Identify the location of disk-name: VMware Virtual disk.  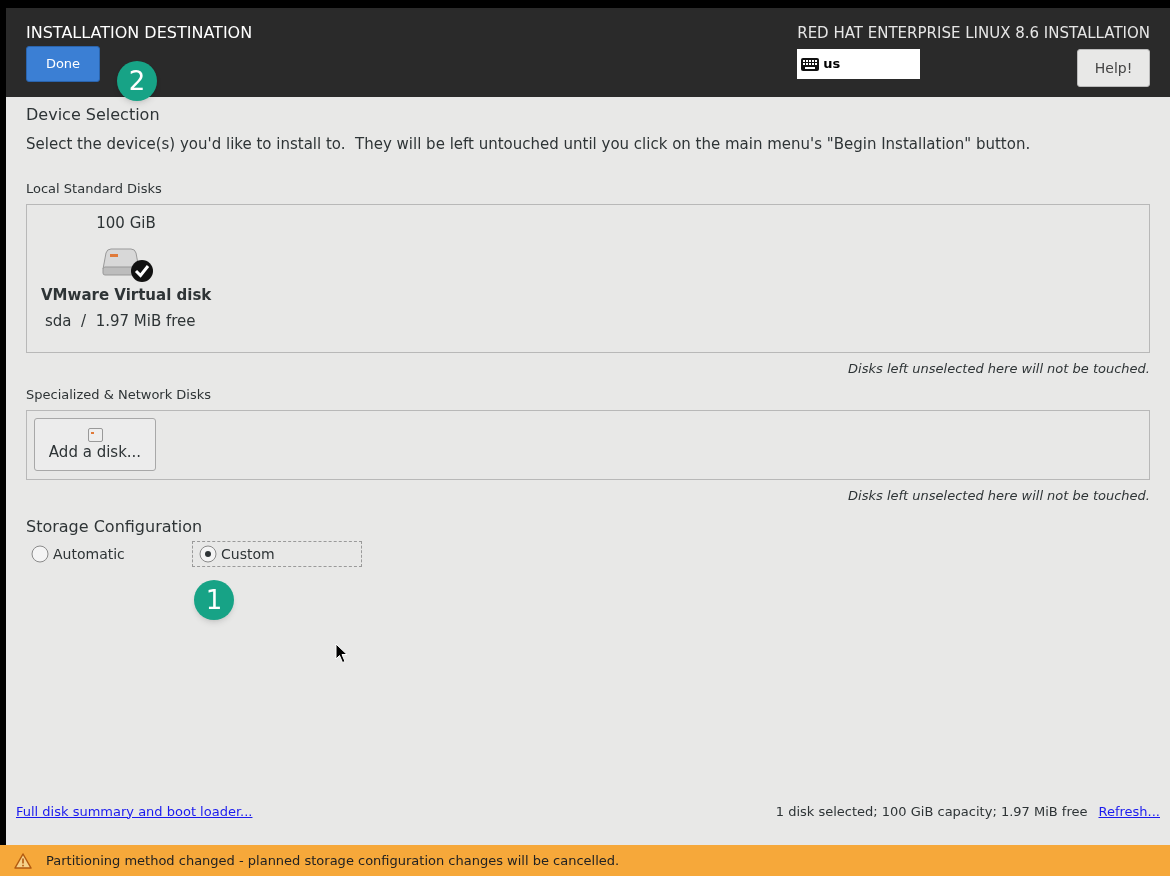
(126, 295).